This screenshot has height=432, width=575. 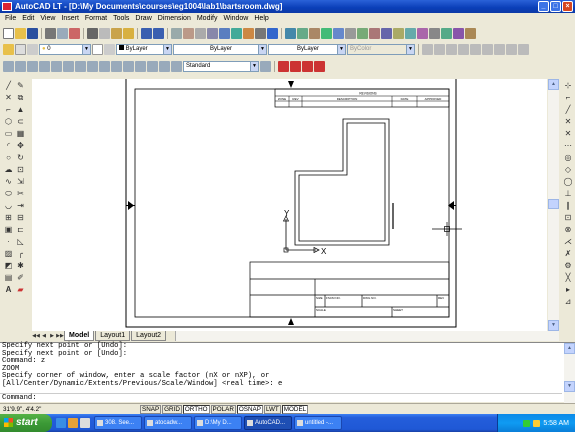 I want to click on design-center-icon, so click(x=236, y=33).